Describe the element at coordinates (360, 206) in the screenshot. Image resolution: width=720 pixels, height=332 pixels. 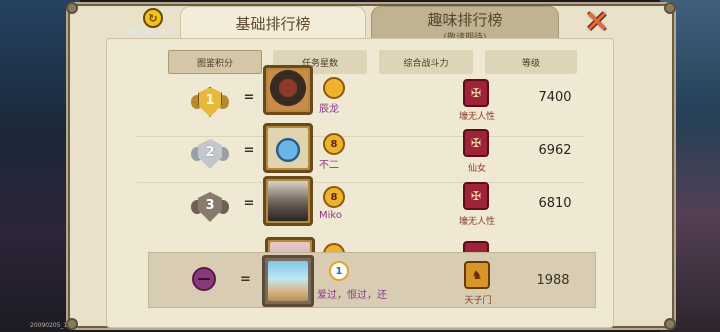
I see `ranking-row: 3 = 8 Miko ✠ 壕无人性 6810` at that location.